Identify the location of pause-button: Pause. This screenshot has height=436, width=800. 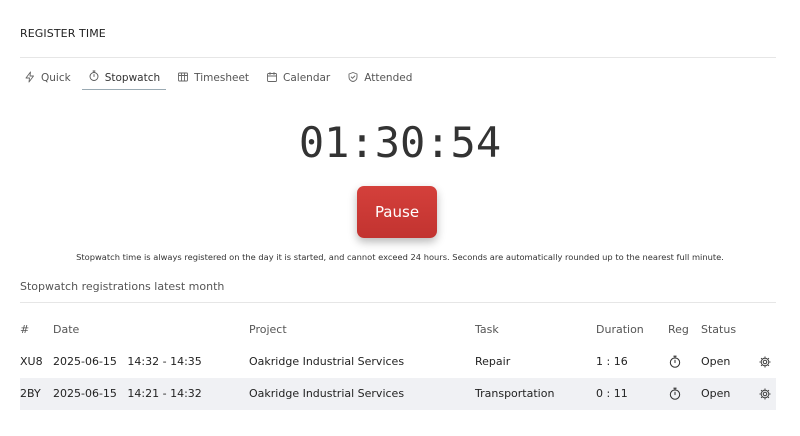
(397, 212).